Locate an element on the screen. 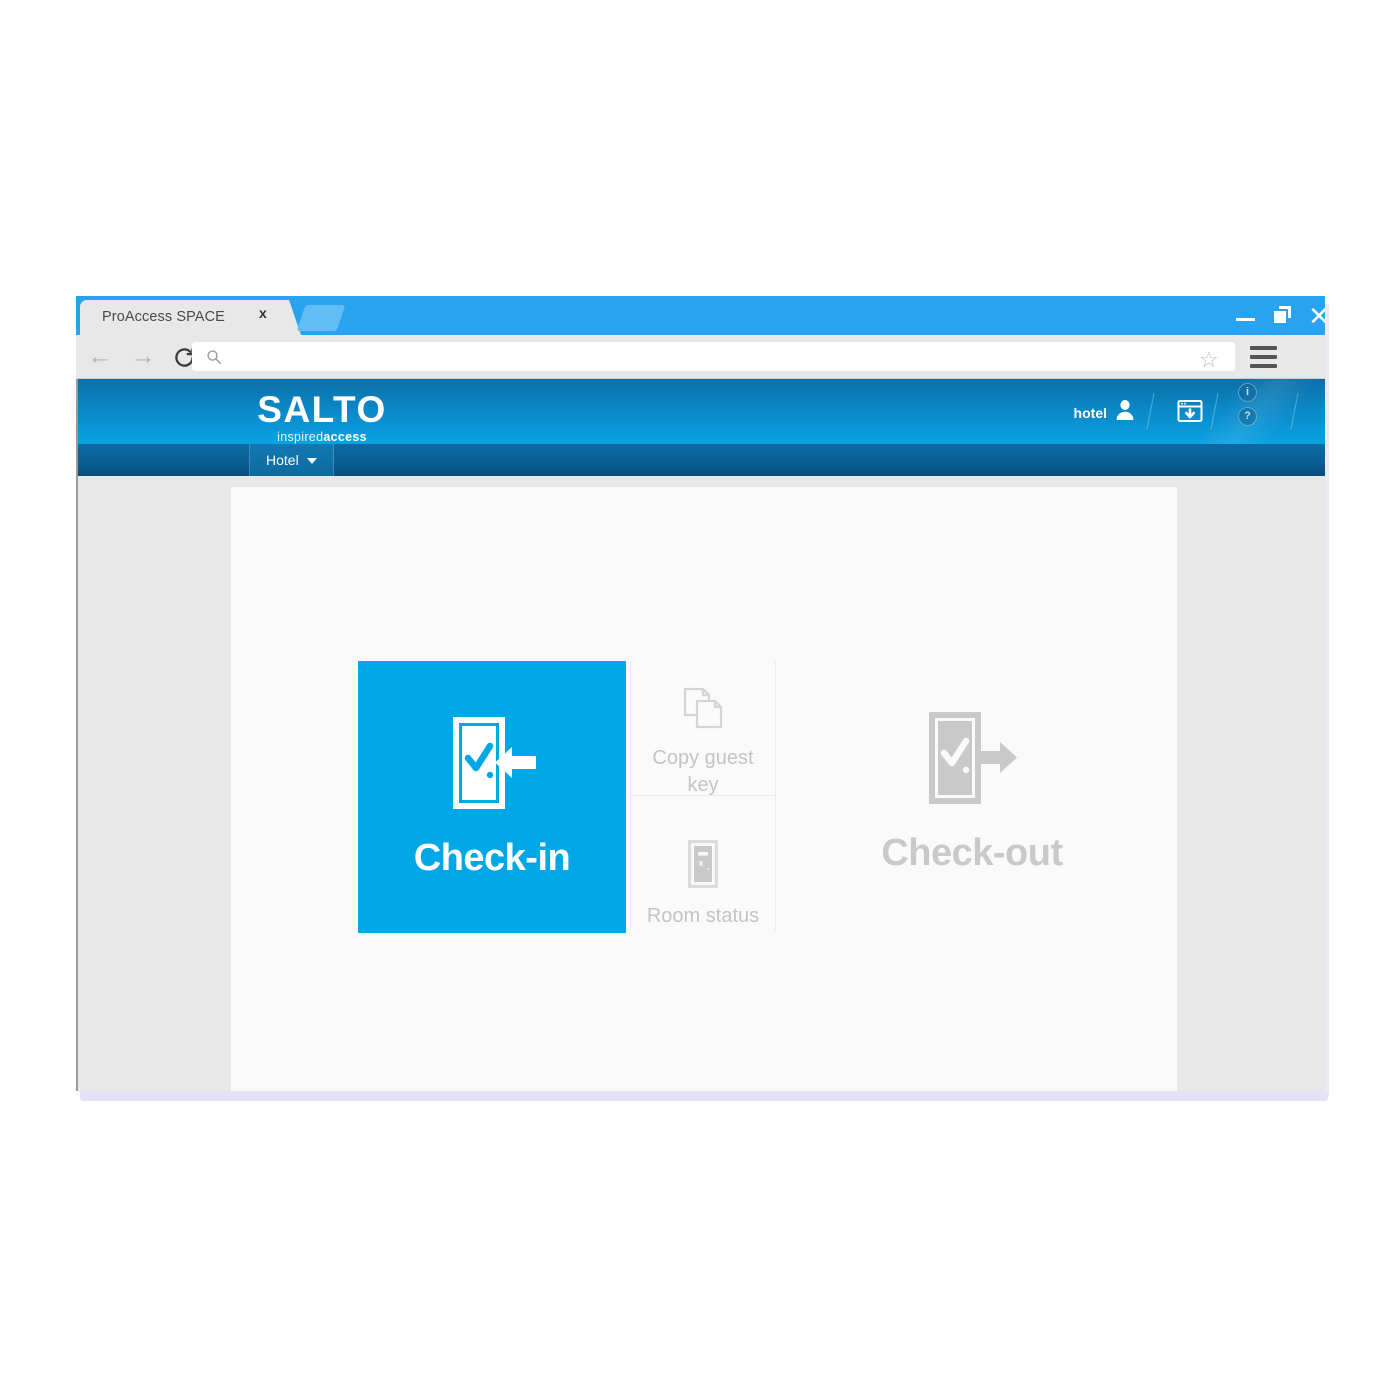  help-badge-icon: ? is located at coordinates (1247, 416).